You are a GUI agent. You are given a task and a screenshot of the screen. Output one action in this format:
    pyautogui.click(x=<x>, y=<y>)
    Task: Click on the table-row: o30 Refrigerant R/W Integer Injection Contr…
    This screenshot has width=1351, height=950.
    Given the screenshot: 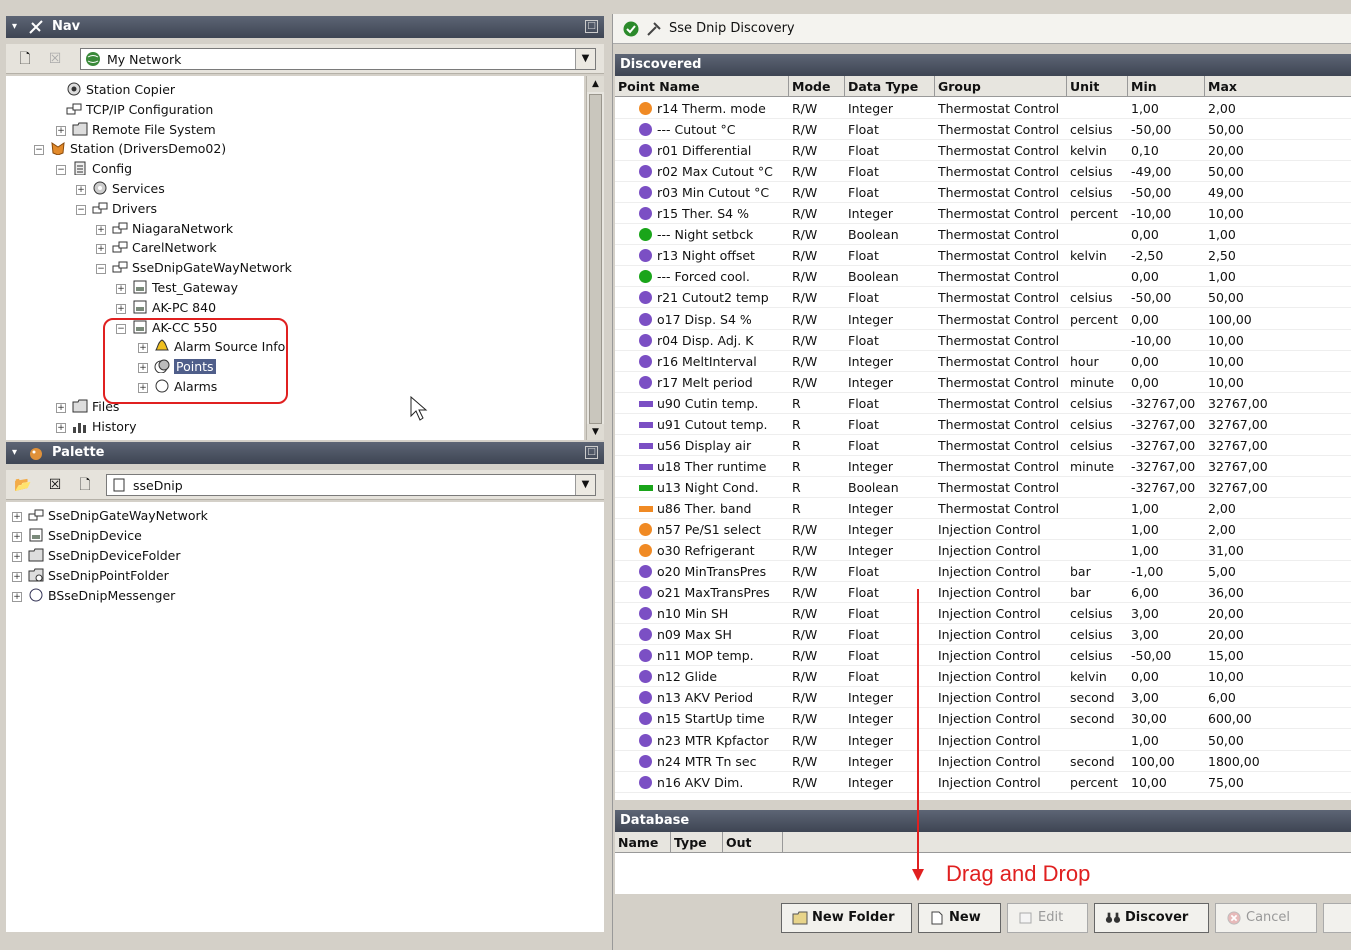 What is the action you would take?
    pyautogui.click(x=983, y=551)
    